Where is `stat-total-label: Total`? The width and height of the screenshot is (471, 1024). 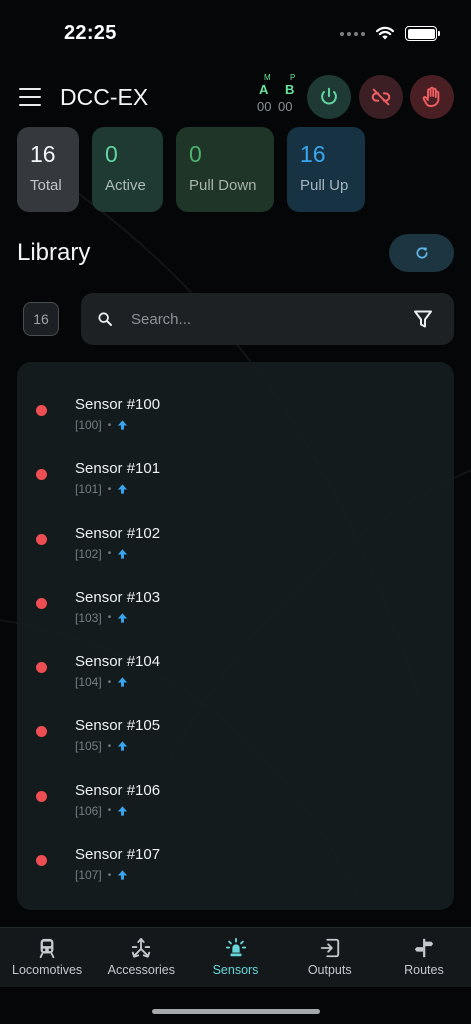 stat-total-label: Total is located at coordinates (46, 185).